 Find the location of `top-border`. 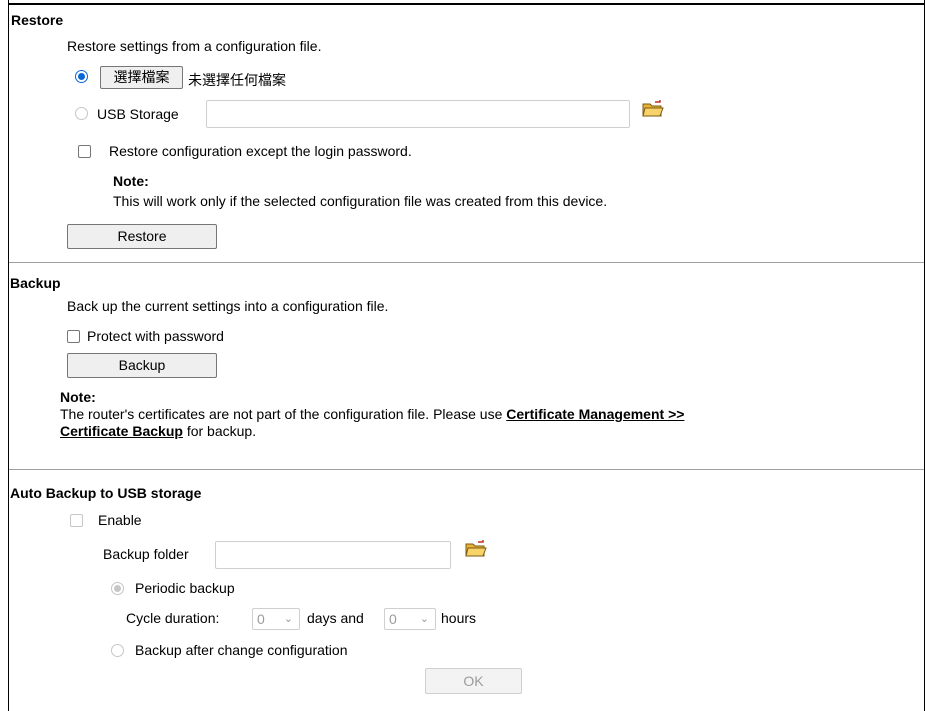

top-border is located at coordinates (466, 4).